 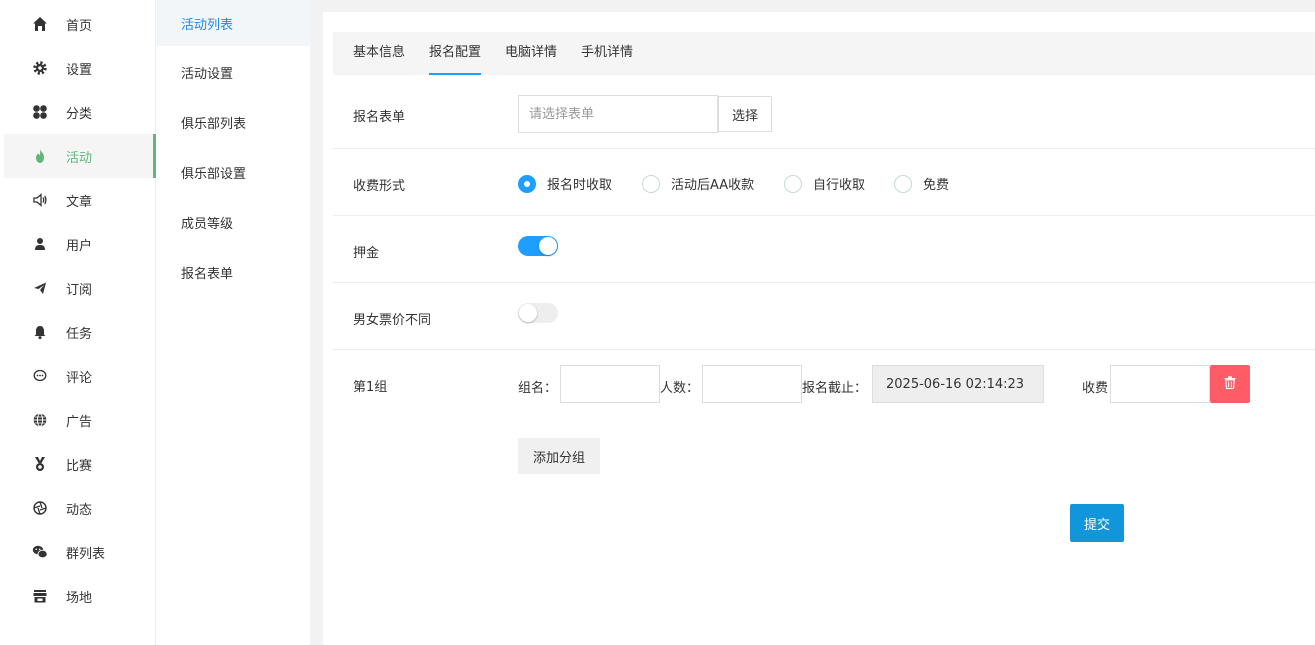 I want to click on sidebar-item-label: 分类, so click(x=79, y=114).